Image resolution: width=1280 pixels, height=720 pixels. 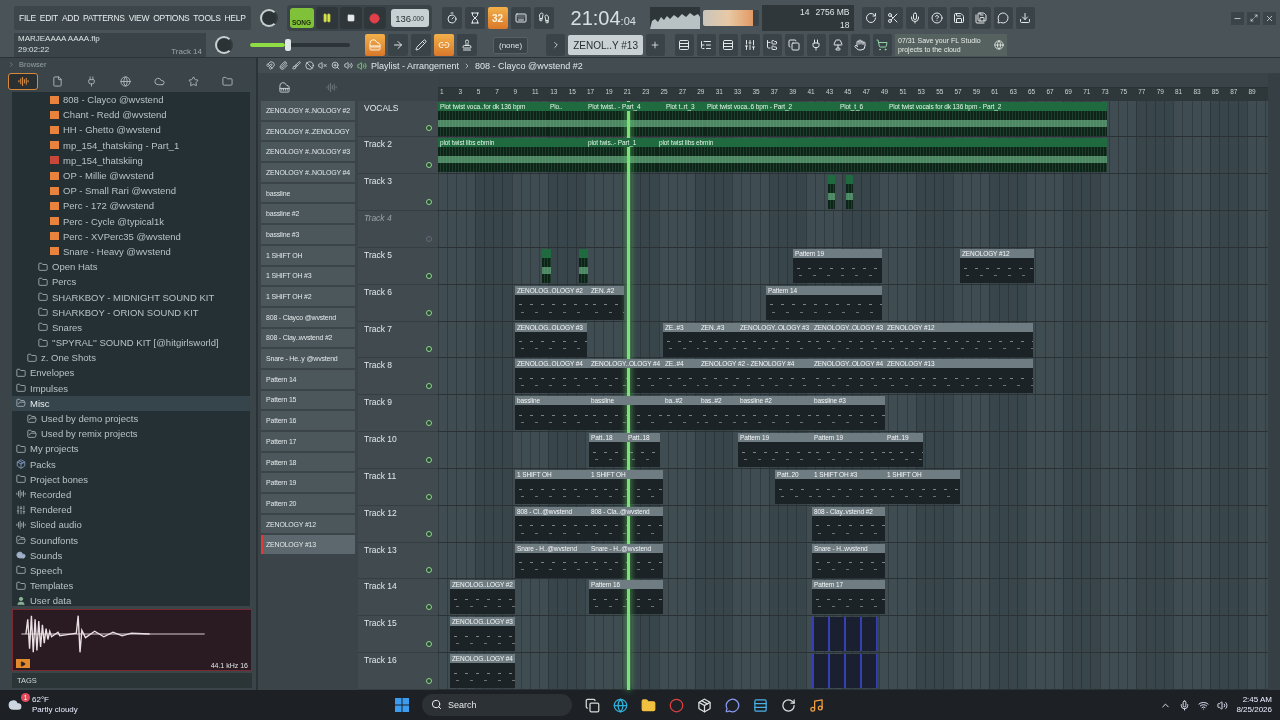 What do you see at coordinates (871, 18) in the screenshot?
I see `rotate-button` at bounding box center [871, 18].